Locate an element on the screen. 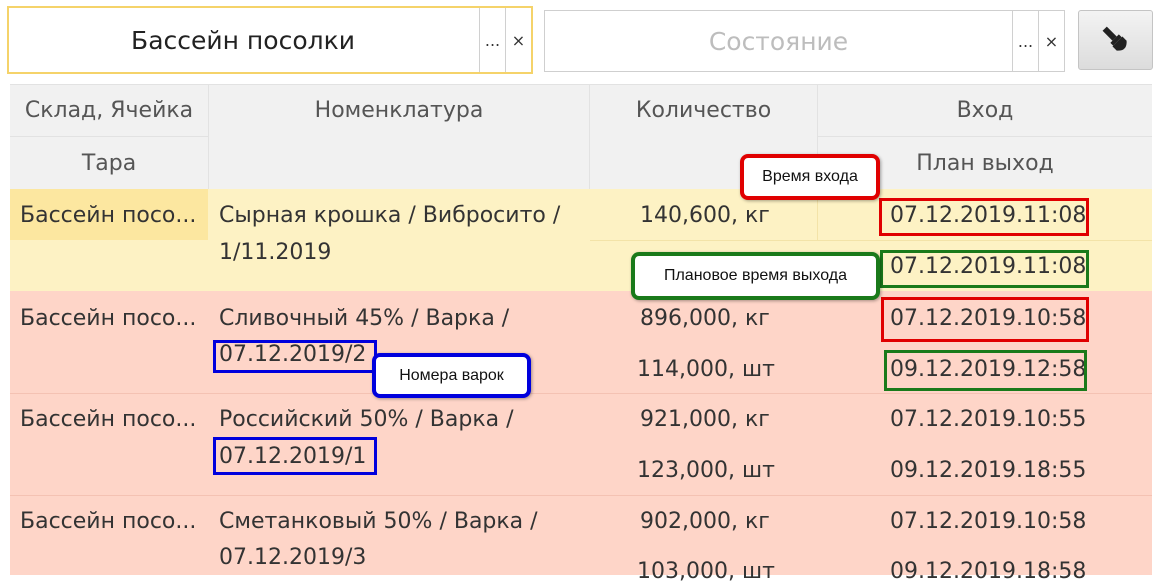 The height and width of the screenshot is (584, 1164). row3-nomenclature-line1: Российский 50% / Варка / is located at coordinates (366, 419).